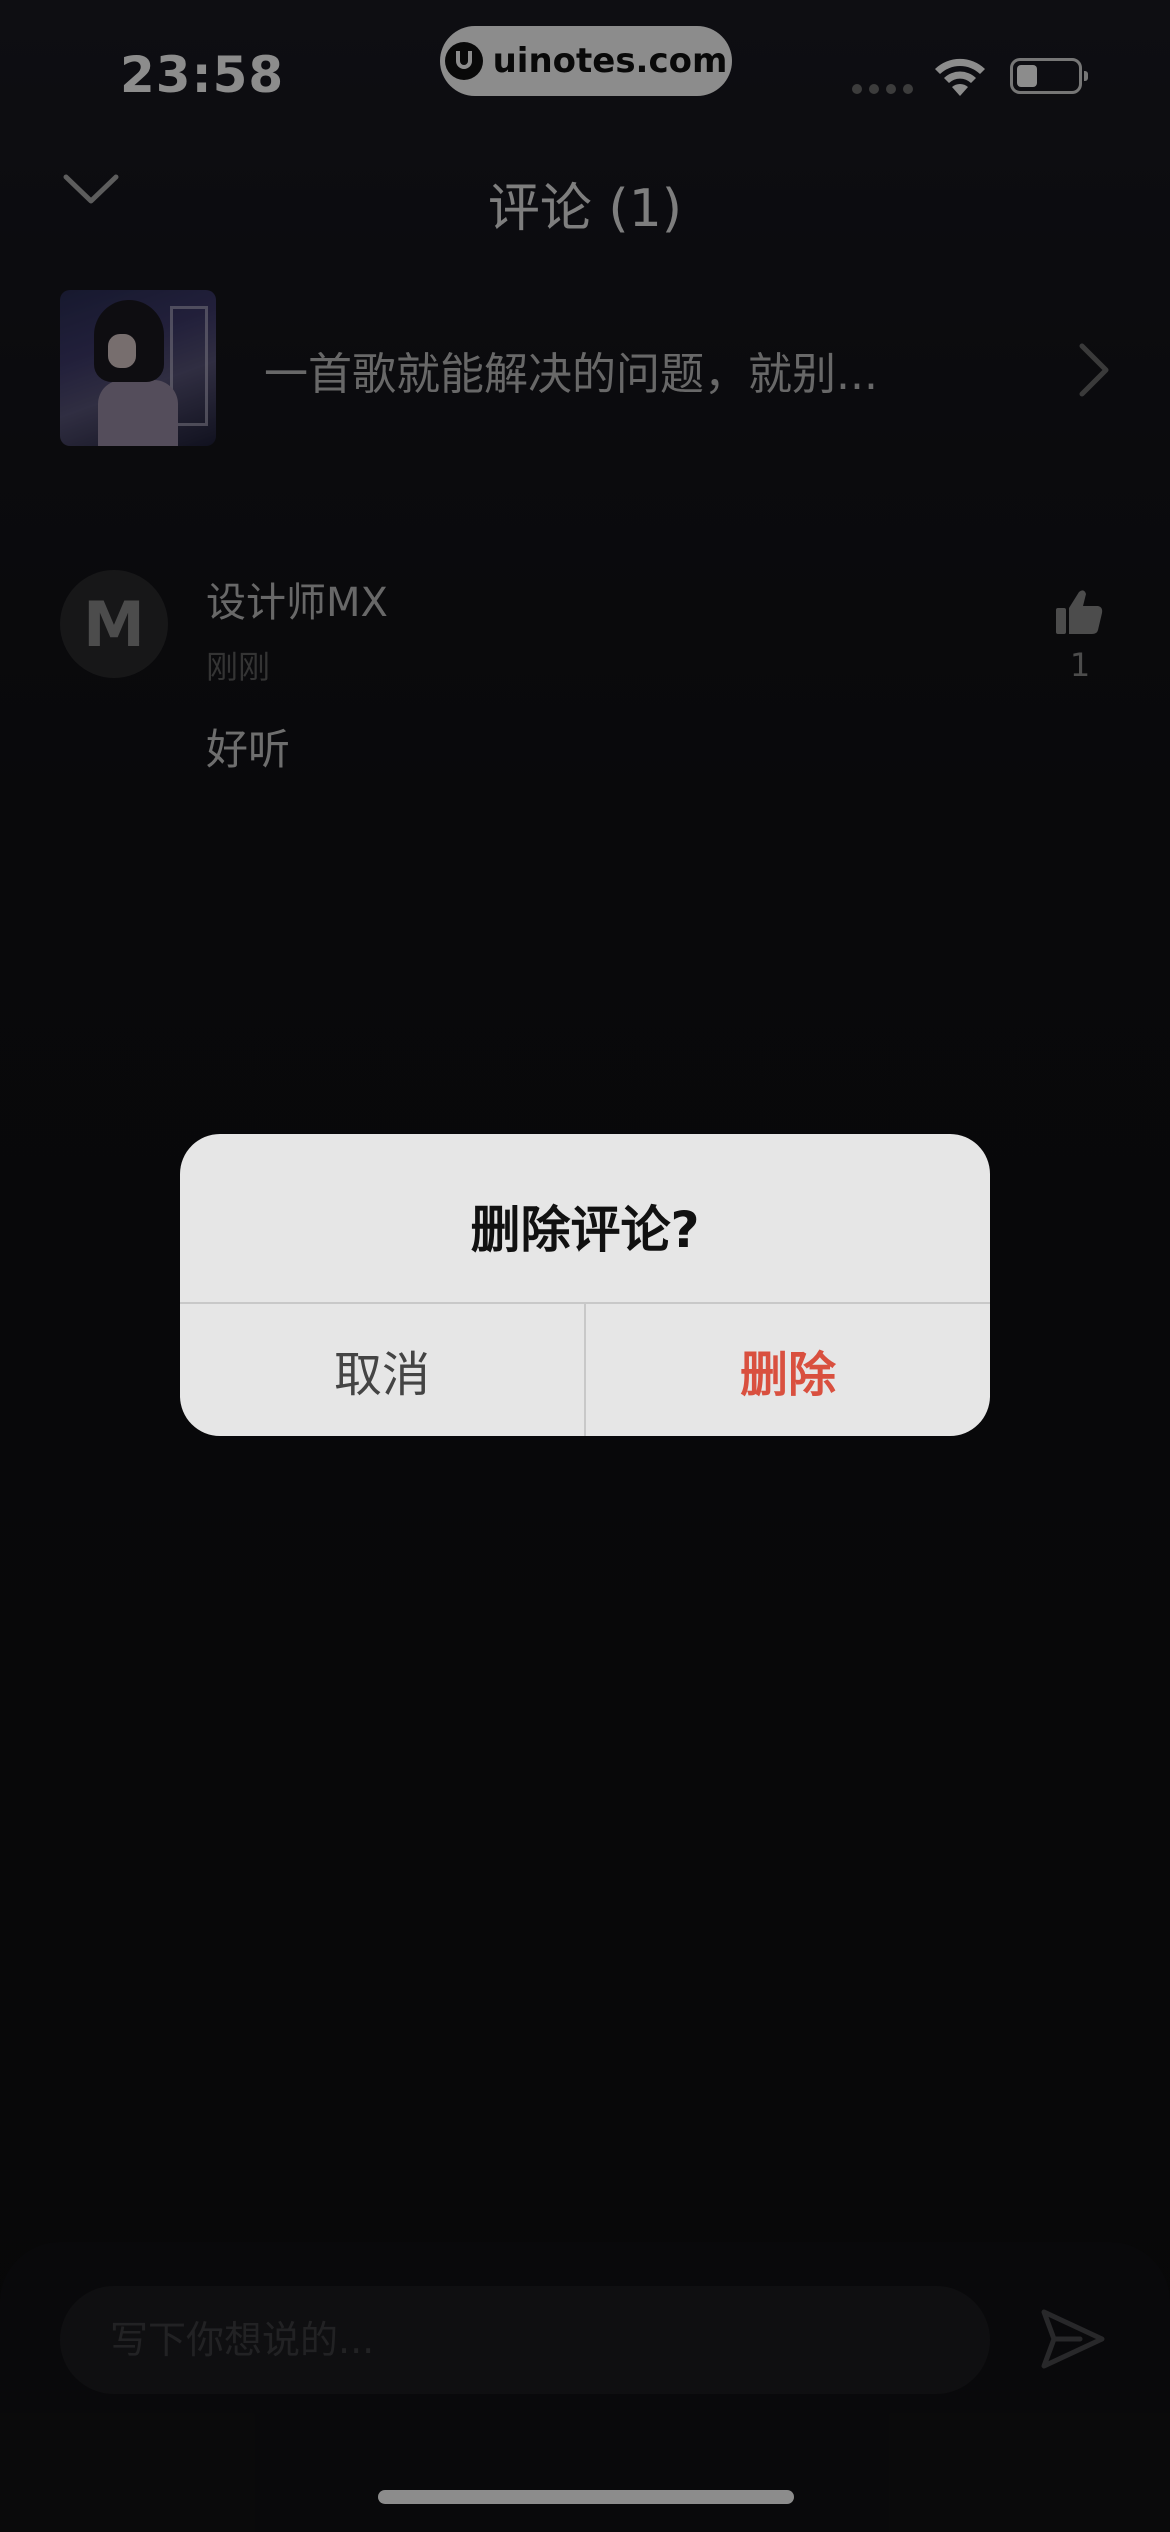  I want to click on dialog-title: 删除评论?, so click(585, 1230).